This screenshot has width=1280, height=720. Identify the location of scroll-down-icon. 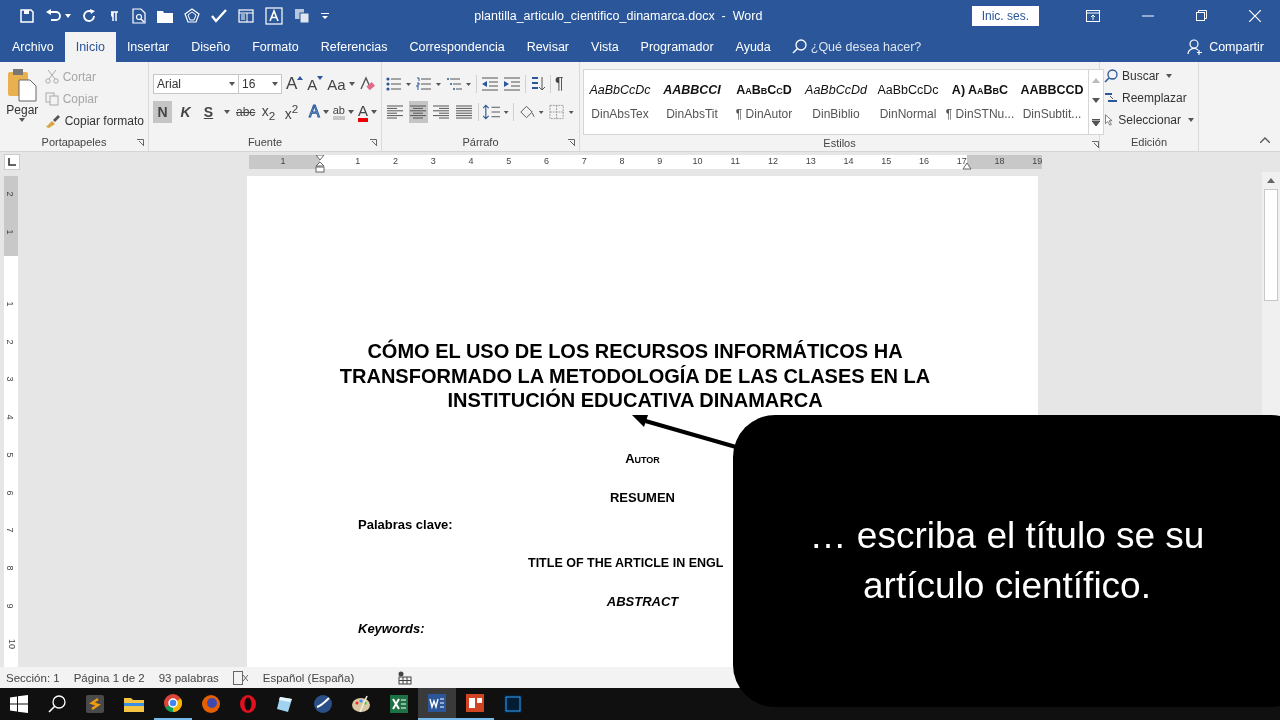
(1096, 101).